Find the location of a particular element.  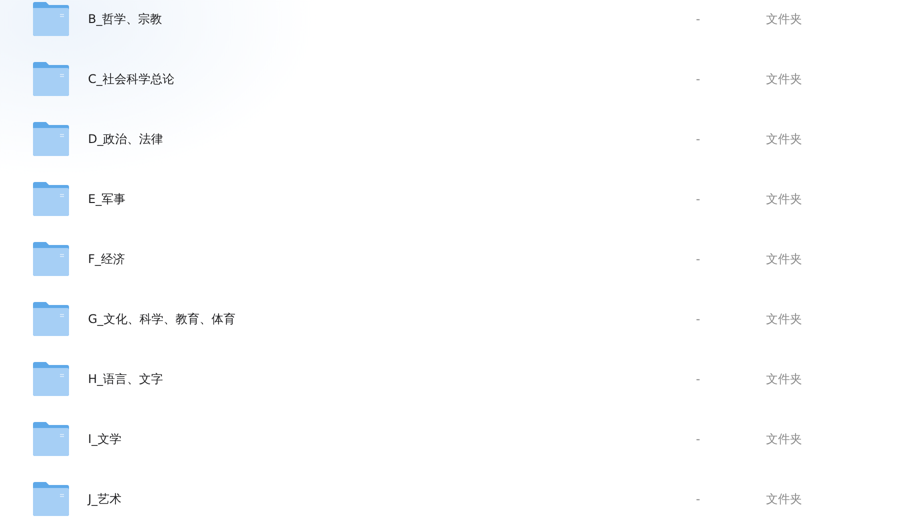

file-name: E_军事 is located at coordinates (368, 199).